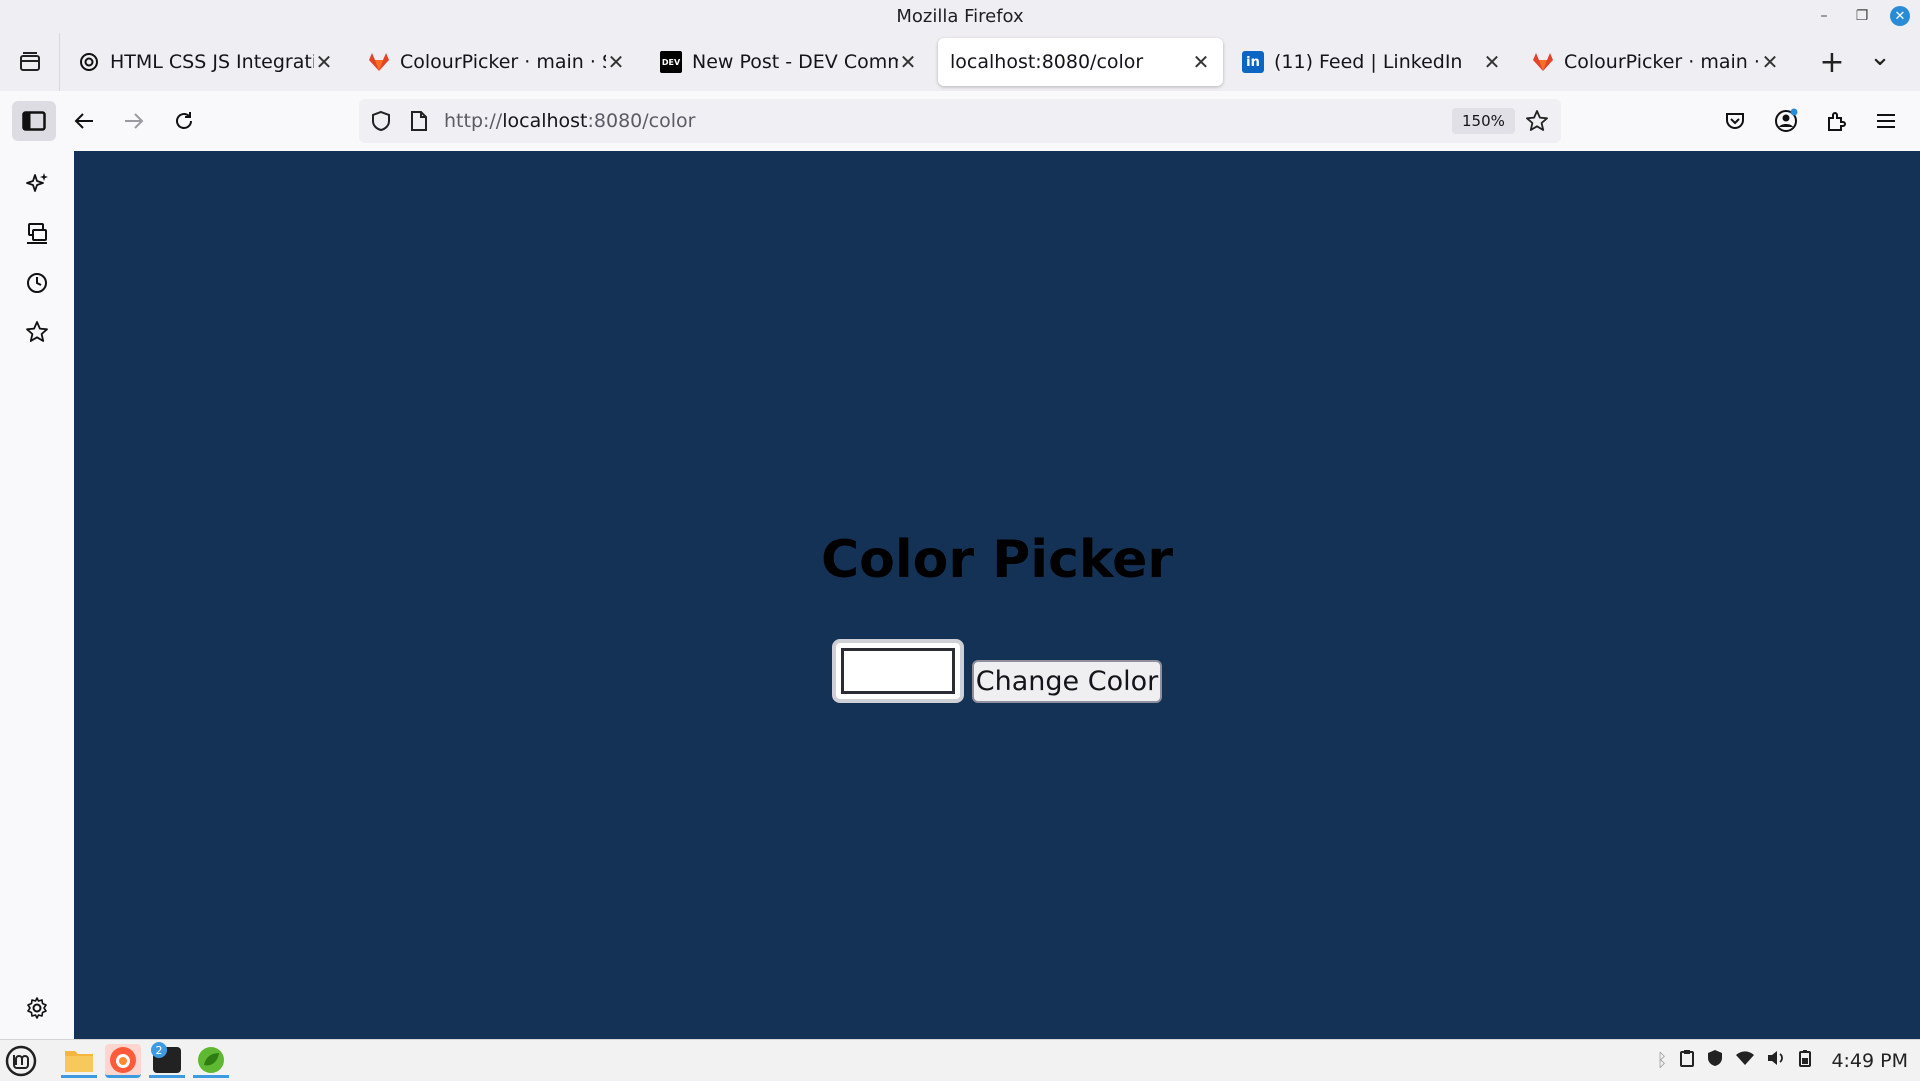  Describe the element at coordinates (89, 62) in the screenshot. I see `openai-icon` at that location.